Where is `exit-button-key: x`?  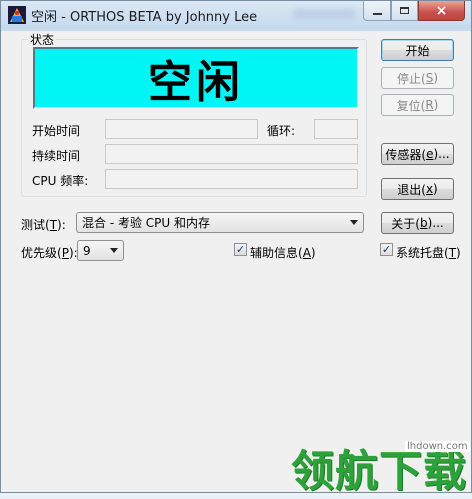 exit-button-key: x is located at coordinates (429, 189).